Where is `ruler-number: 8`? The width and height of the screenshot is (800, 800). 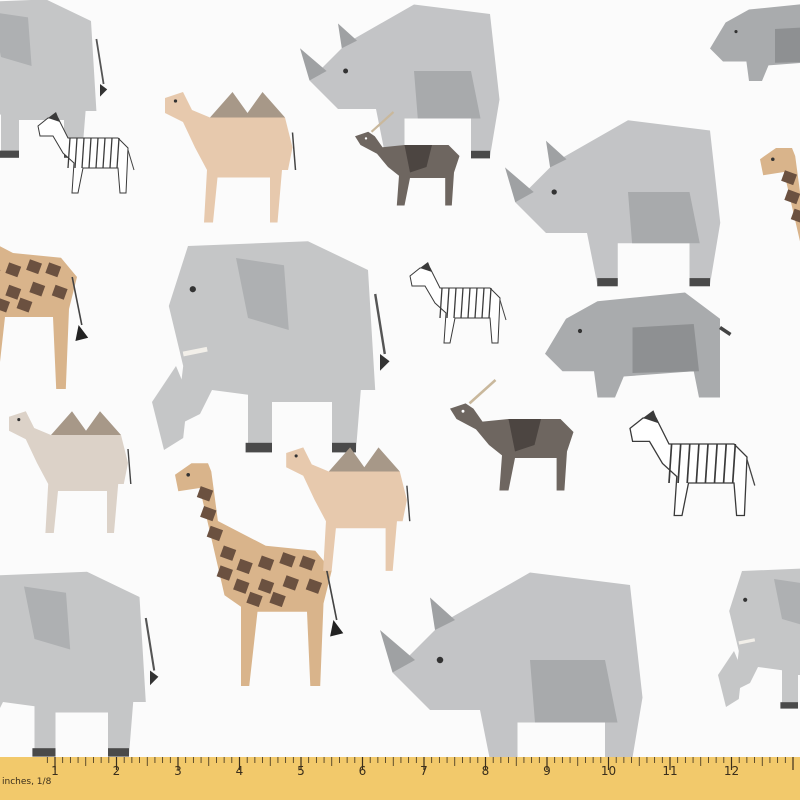 ruler-number: 8 is located at coordinates (486, 771).